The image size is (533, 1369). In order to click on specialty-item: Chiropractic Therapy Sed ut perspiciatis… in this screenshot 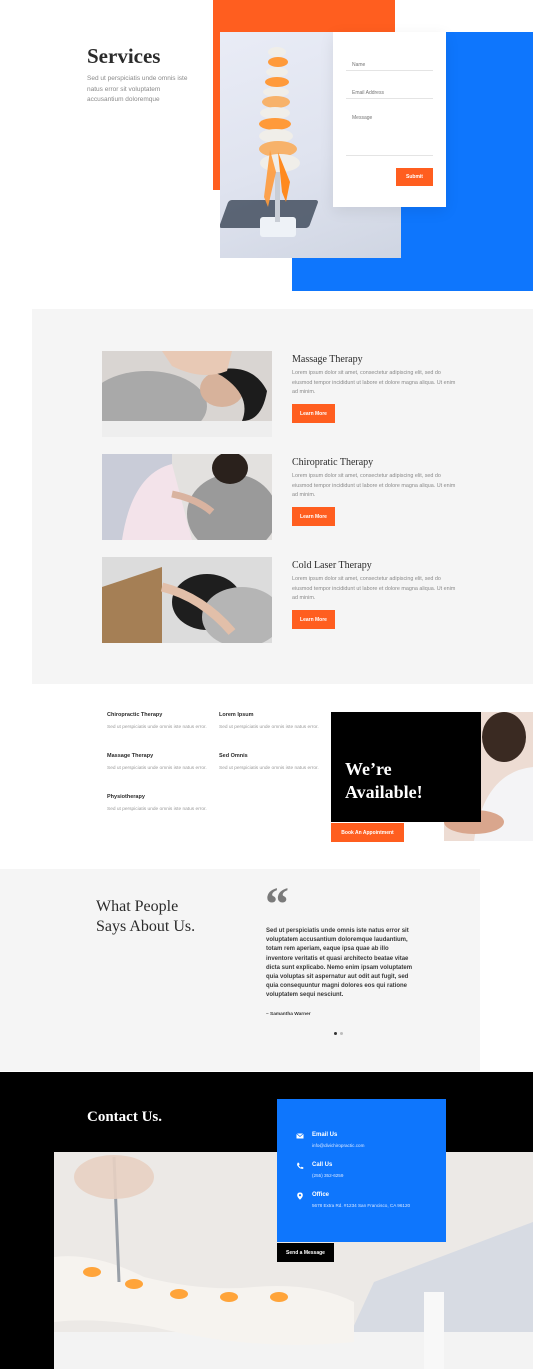, I will do `click(157, 722)`.